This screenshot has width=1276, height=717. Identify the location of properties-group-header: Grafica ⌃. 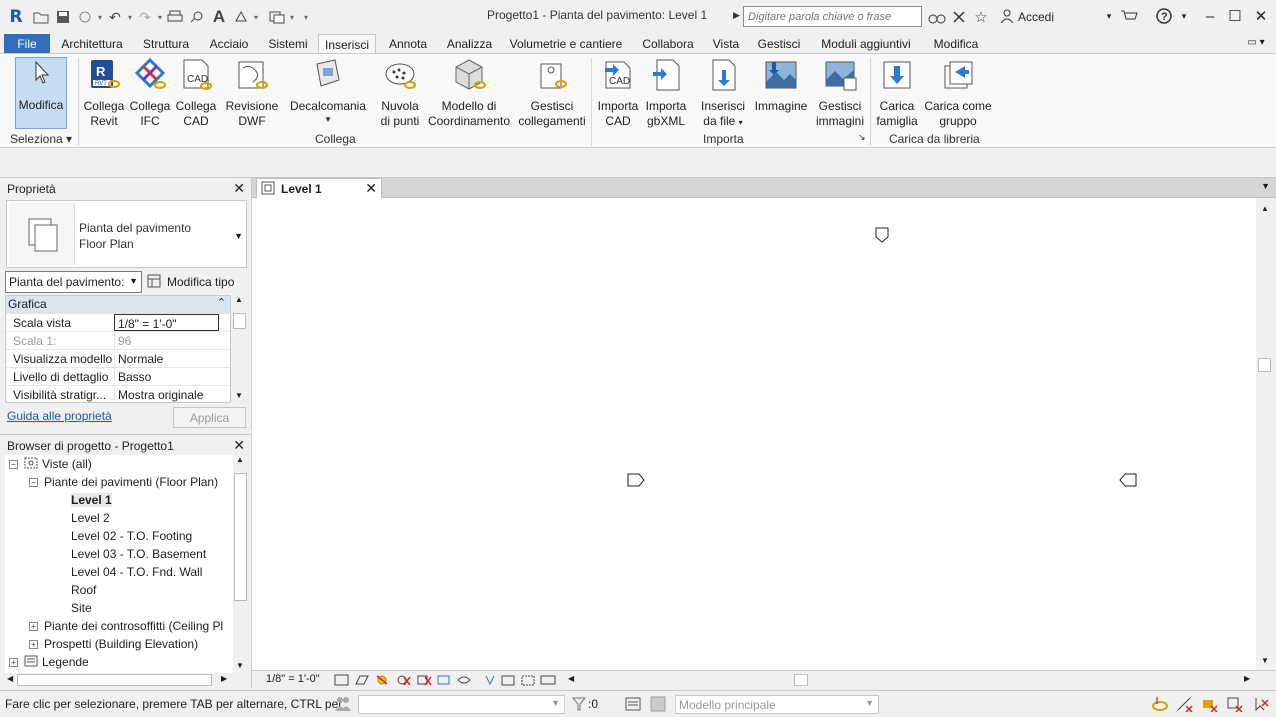
(118, 304).